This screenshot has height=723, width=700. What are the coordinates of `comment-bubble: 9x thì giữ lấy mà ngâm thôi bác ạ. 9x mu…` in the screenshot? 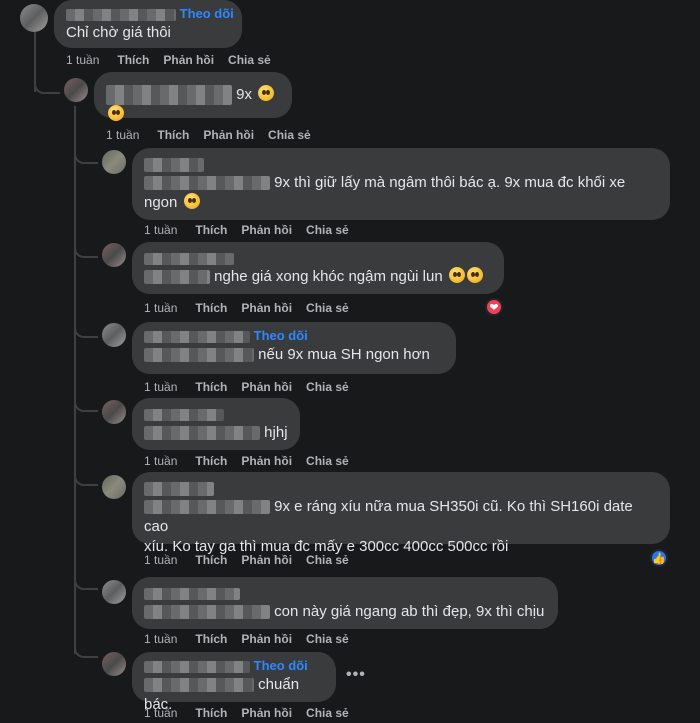 It's located at (401, 184).